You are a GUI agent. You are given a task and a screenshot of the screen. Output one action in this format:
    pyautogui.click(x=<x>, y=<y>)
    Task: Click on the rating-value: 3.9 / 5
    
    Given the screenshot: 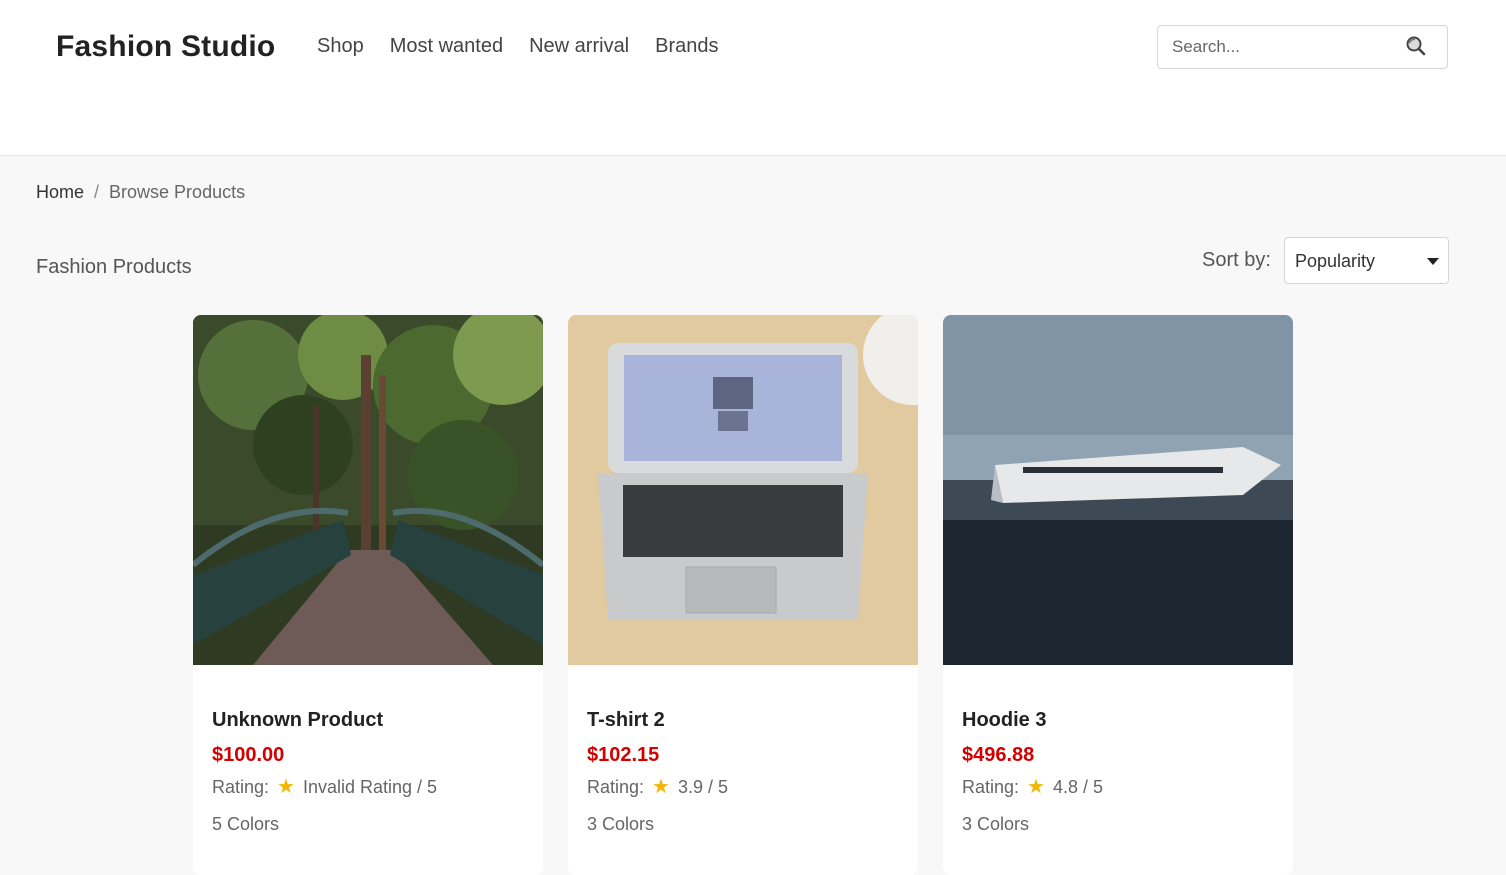 What is the action you would take?
    pyautogui.click(x=703, y=787)
    